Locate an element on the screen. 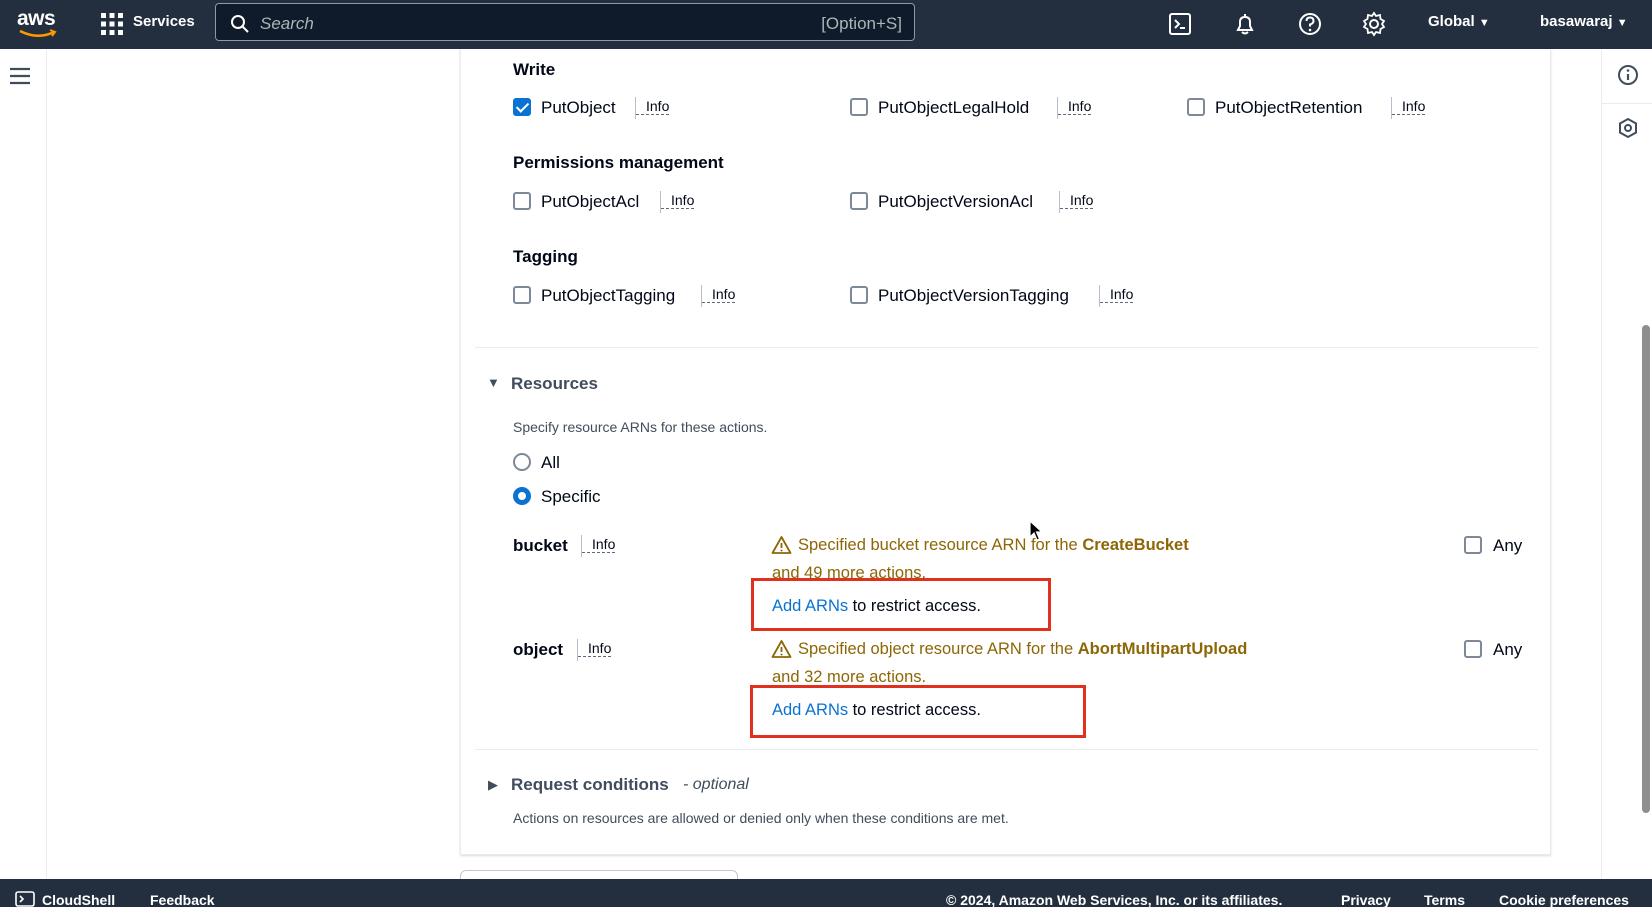 This screenshot has height=907, width=1652. mouse-cursor-icon is located at coordinates (1036, 530).